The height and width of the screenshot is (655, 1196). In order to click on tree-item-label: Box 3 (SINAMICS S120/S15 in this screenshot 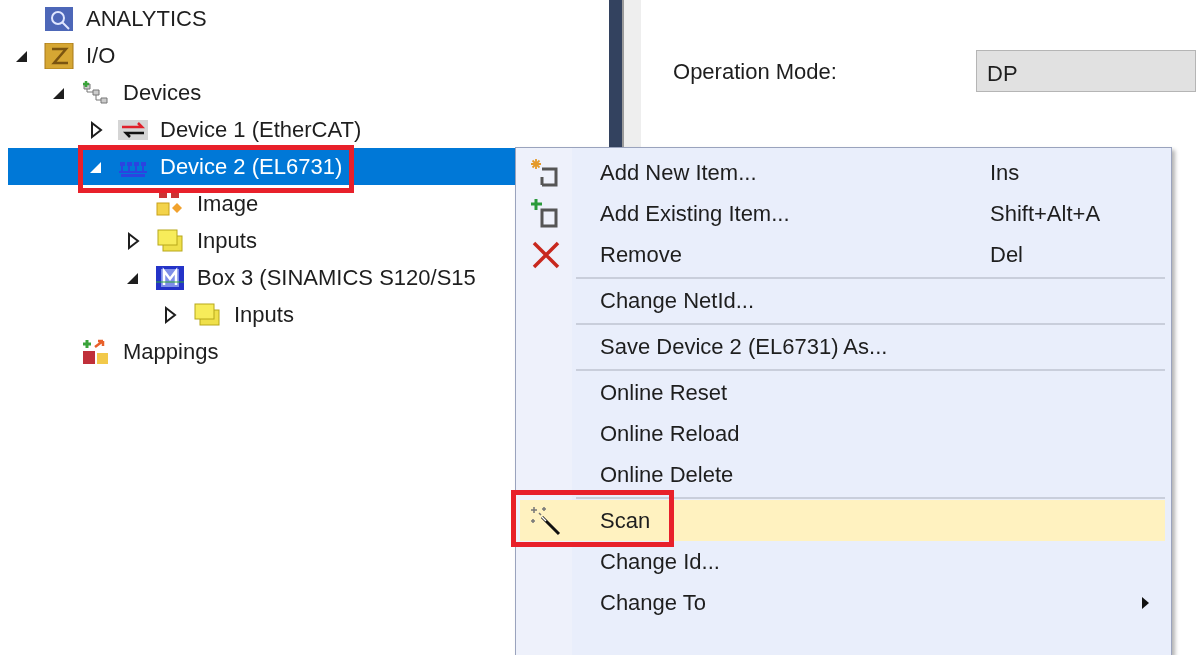, I will do `click(336, 278)`.